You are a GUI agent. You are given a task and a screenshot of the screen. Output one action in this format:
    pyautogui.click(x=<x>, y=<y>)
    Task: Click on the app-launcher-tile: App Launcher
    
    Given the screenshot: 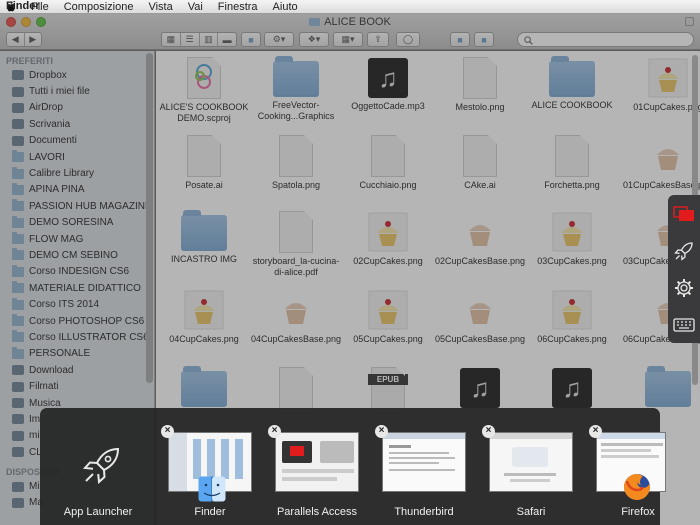 What is the action you would take?
    pyautogui.click(x=98, y=466)
    